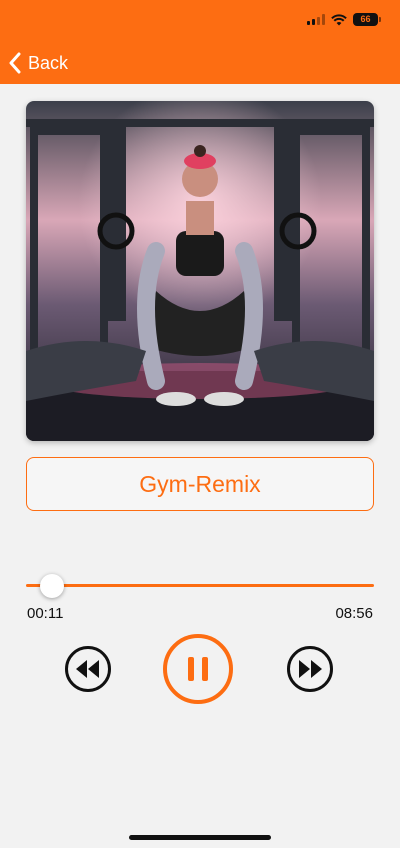  Describe the element at coordinates (200, 837) in the screenshot. I see `home-indicator` at that location.